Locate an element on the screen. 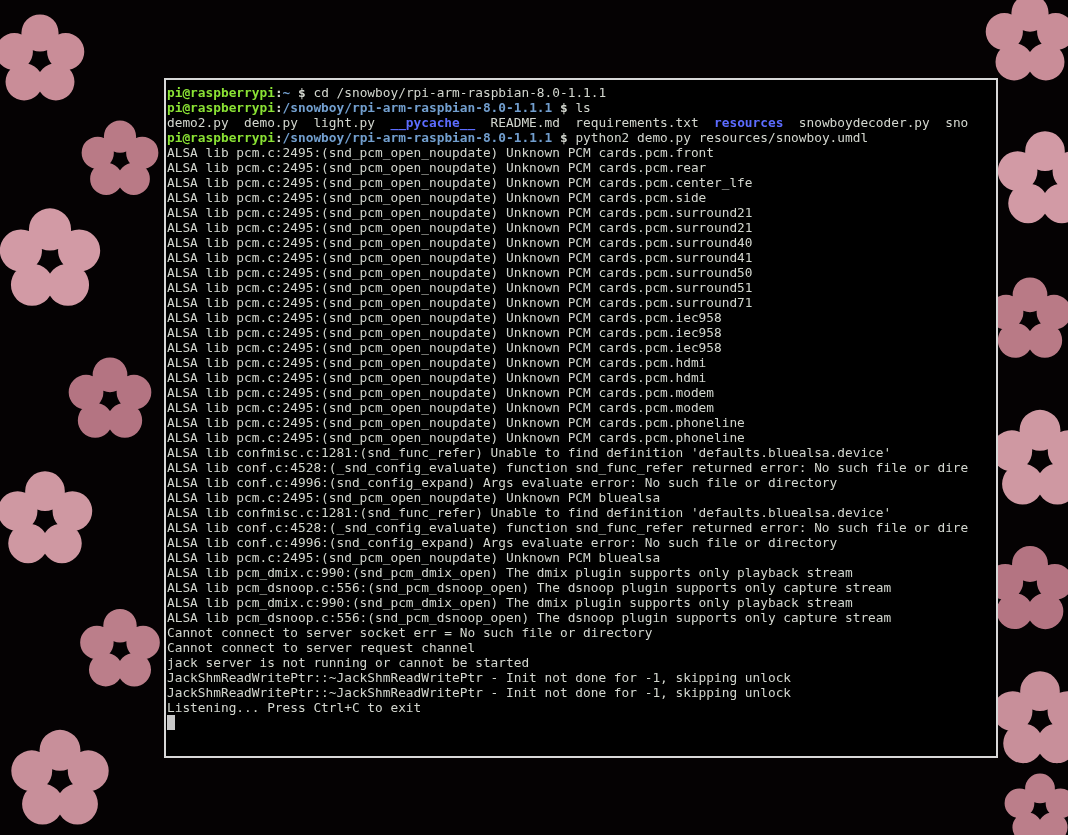 The image size is (1068, 835). output-line: ALSA lib pcm.c:2495:(snd_pcm_open_noupdate) Unknown PCM cards.pcm.side is located at coordinates (437, 197).